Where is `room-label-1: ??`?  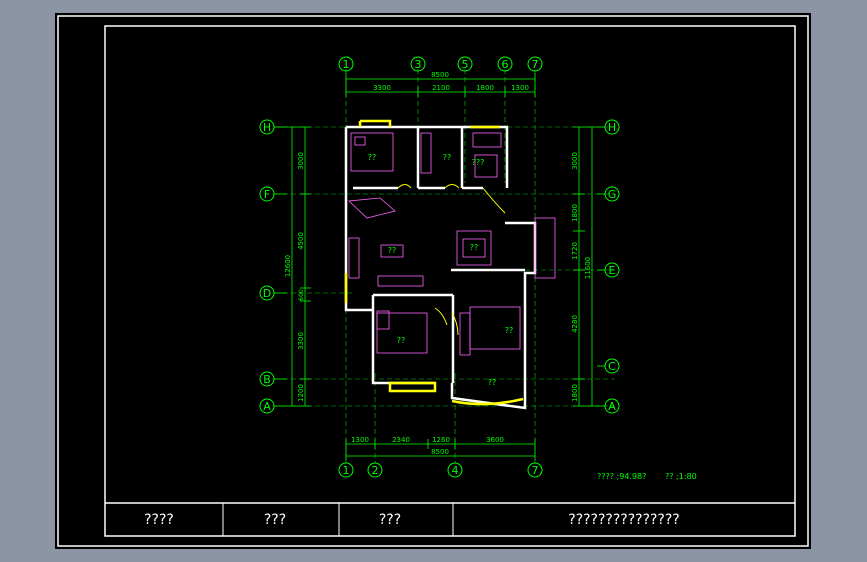
room-label-1: ?? is located at coordinates (372, 157).